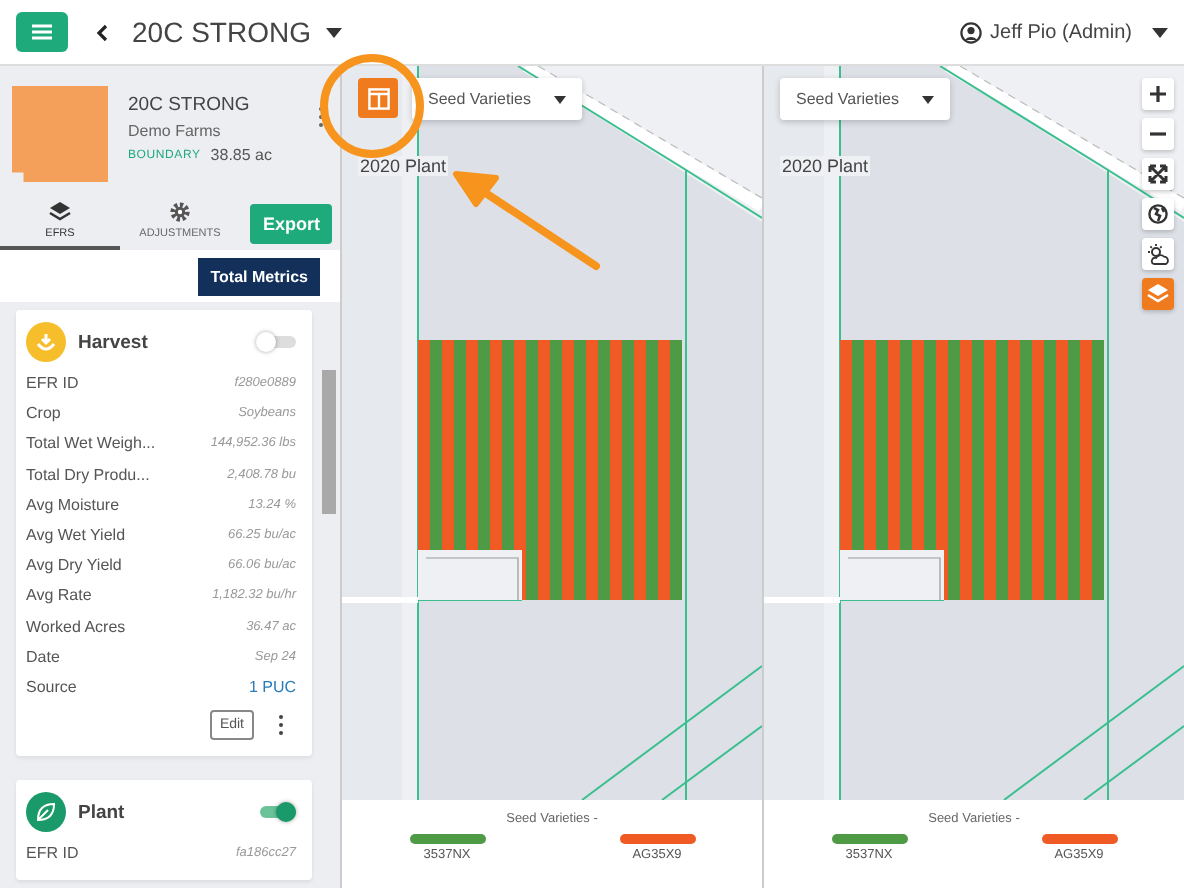 This screenshot has width=1184, height=888. Describe the element at coordinates (180, 212) in the screenshot. I see `gear-icon` at that location.